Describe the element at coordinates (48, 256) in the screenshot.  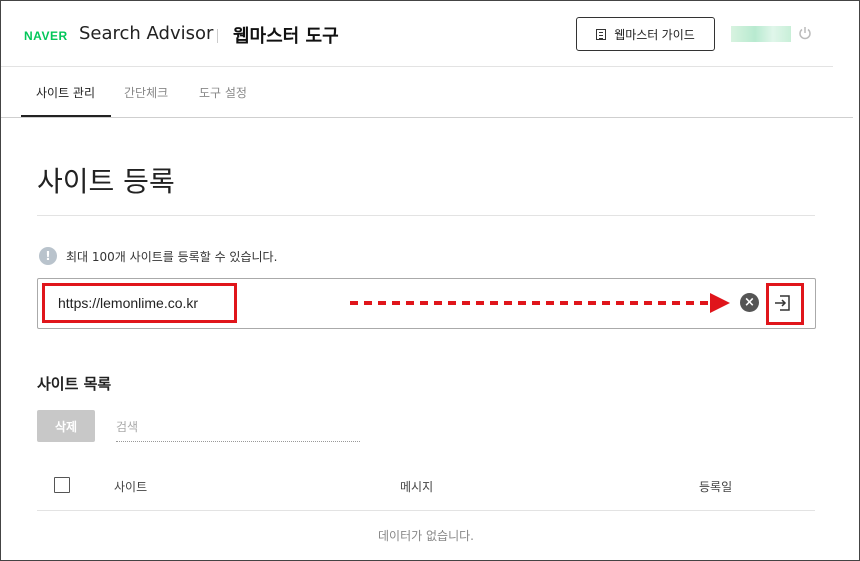
I see `info-icon: !` at that location.